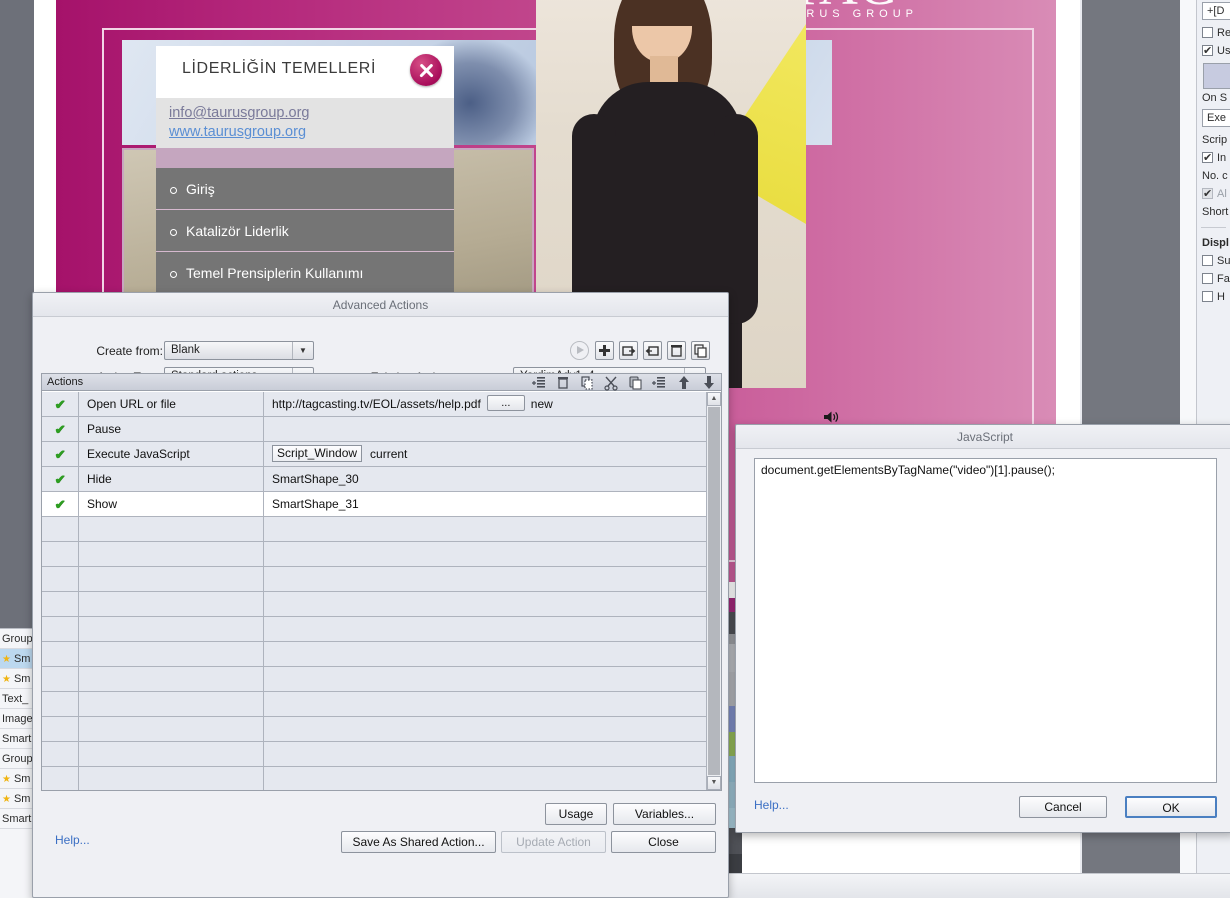 This screenshot has height=898, width=1230. What do you see at coordinates (1213, 51) in the screenshot?
I see `checkbox-row: Us` at bounding box center [1213, 51].